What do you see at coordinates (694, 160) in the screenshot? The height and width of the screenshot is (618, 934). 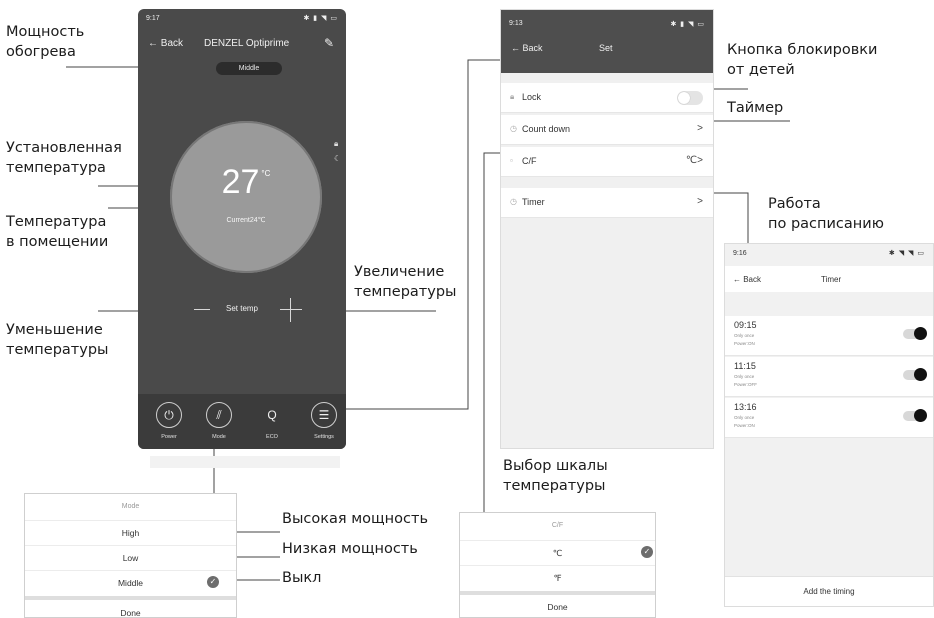 I see `cf-value: ℃>` at bounding box center [694, 160].